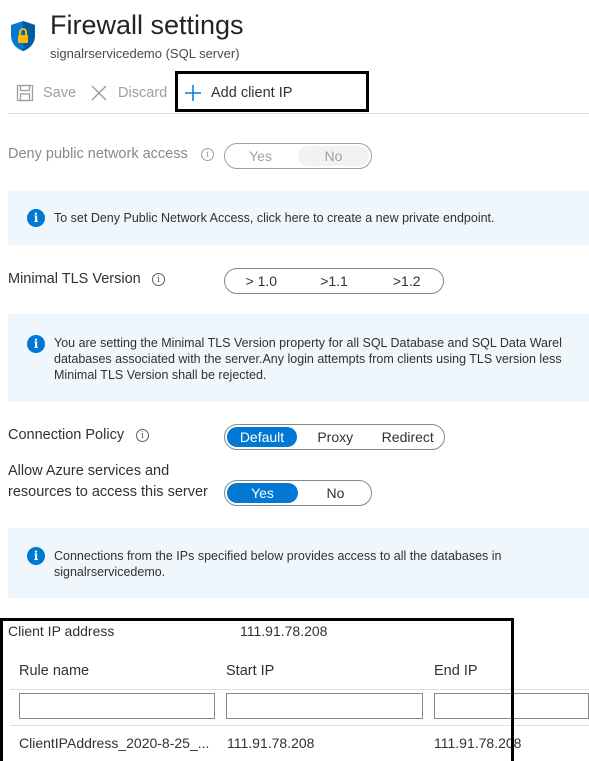 This screenshot has width=589, height=761. Describe the element at coordinates (110, 572) in the screenshot. I see `info-connections-line2: signalrservicedemo.` at that location.